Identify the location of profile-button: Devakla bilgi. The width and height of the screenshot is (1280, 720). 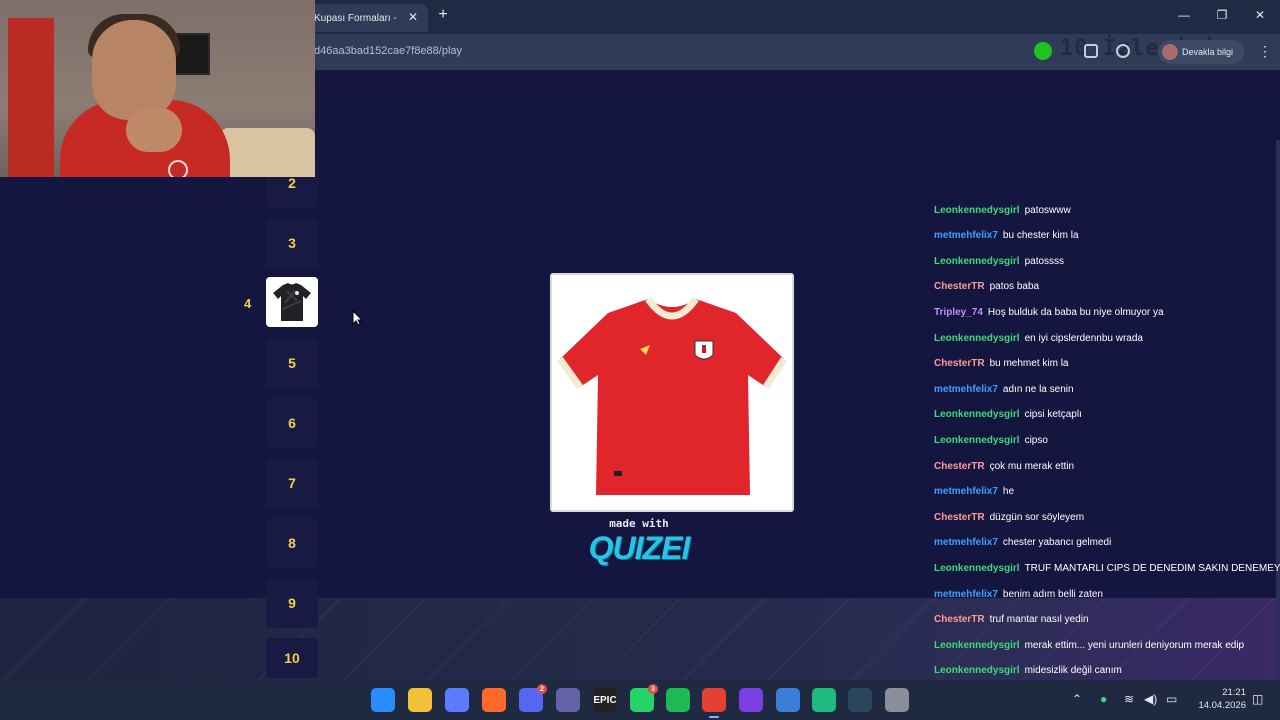
(1201, 52).